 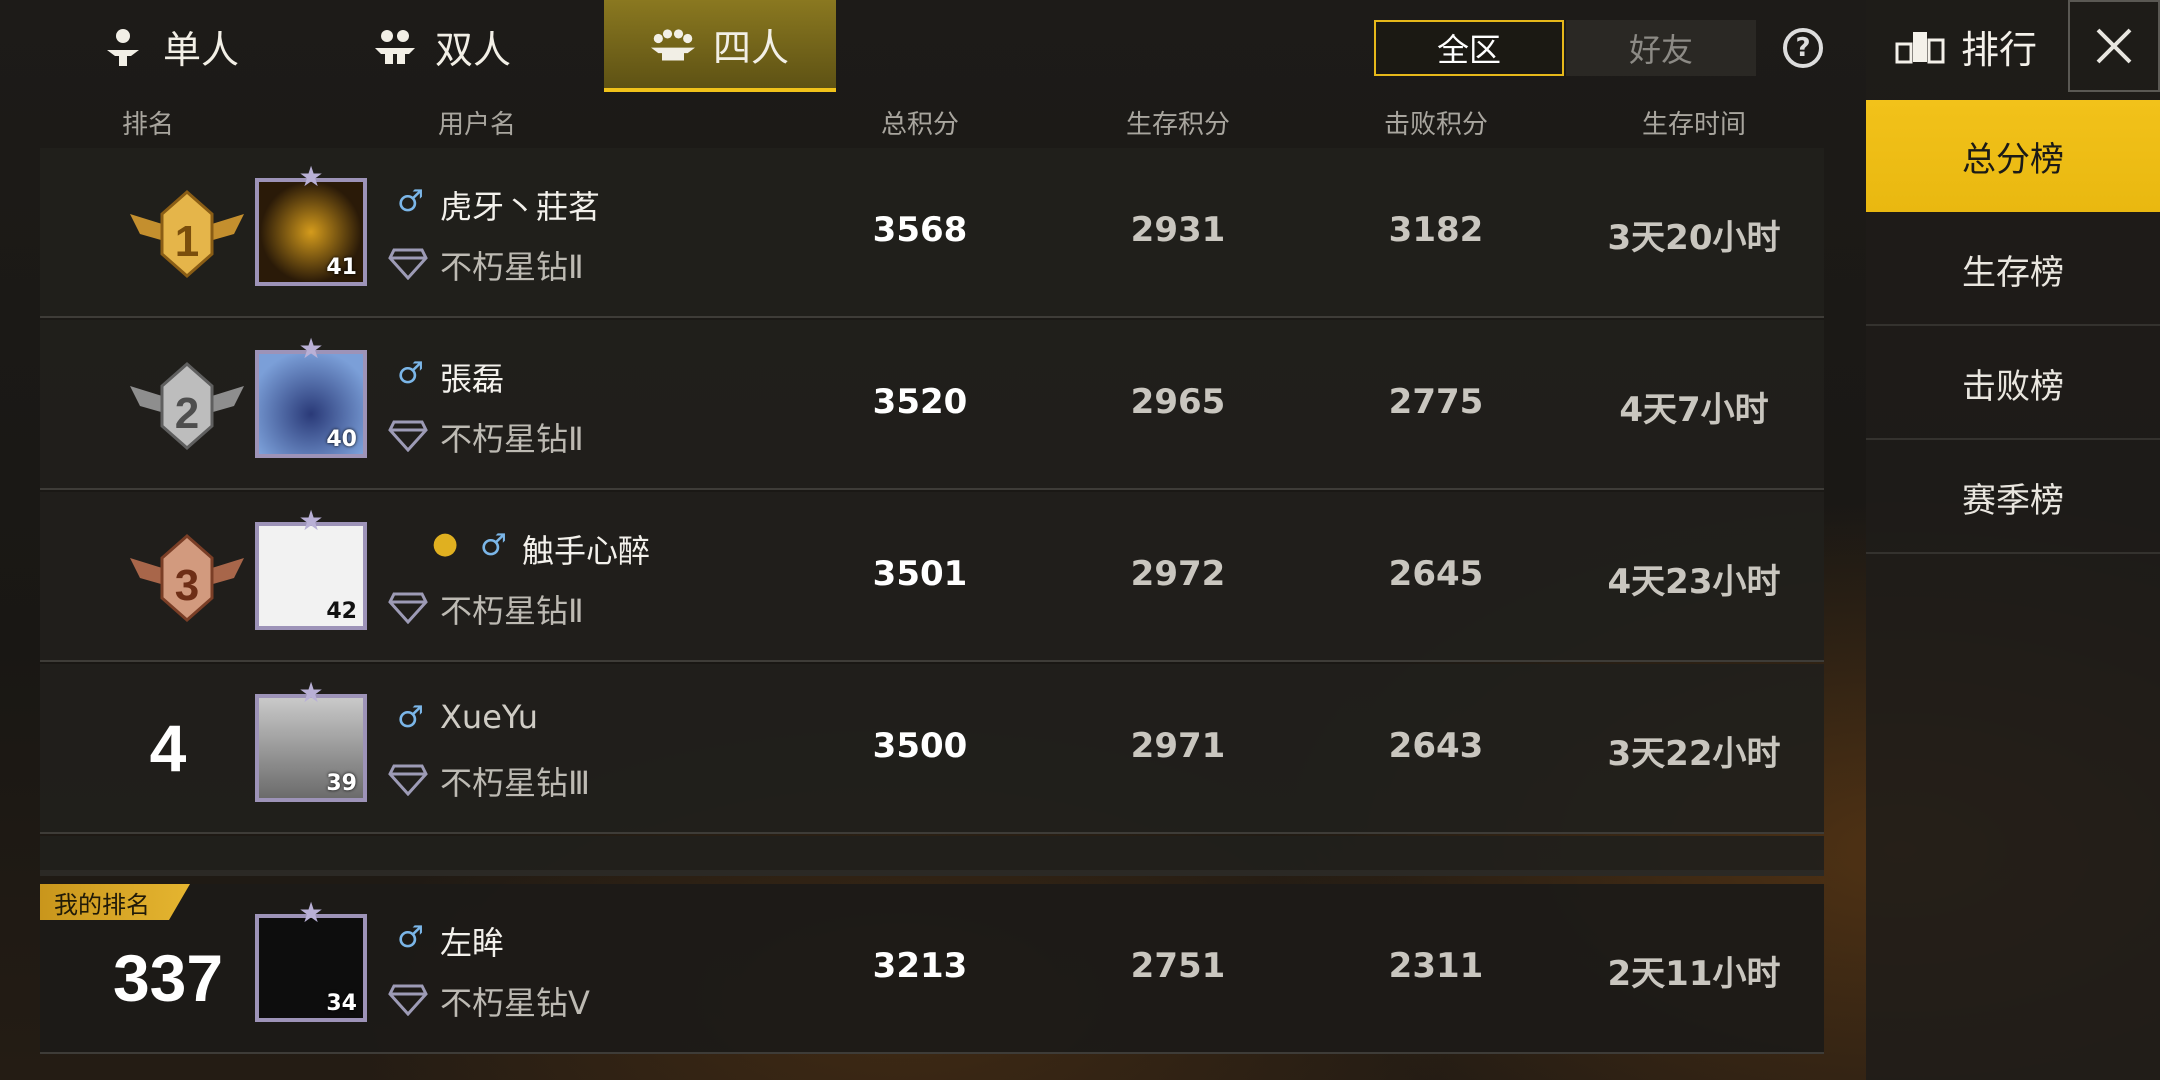 I want to click on survival-time: 3天20小时, so click(x=1694, y=238).